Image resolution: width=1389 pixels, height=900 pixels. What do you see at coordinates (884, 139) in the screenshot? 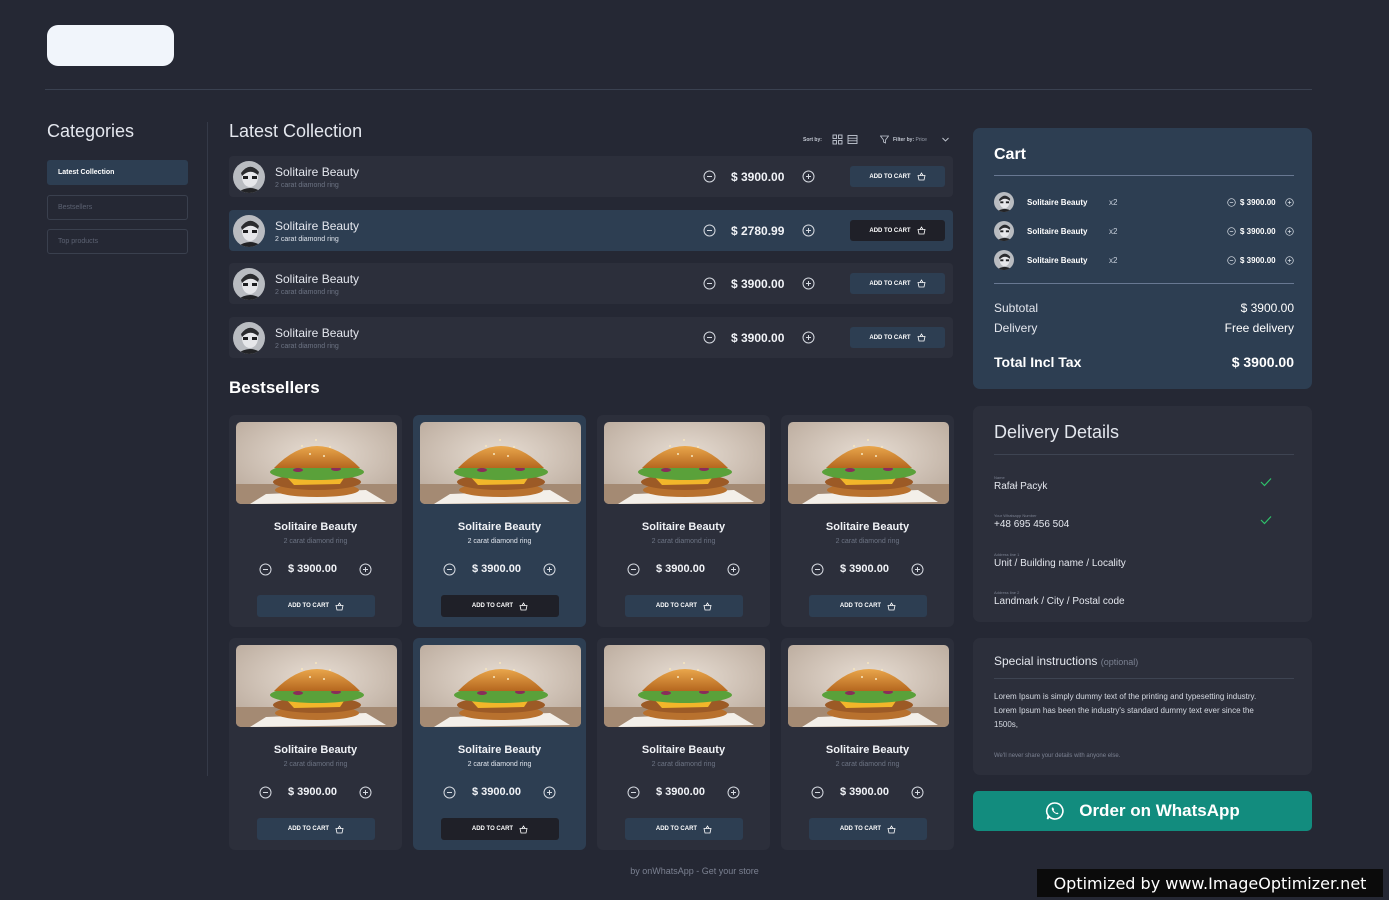
I see `filter-icon` at bounding box center [884, 139].